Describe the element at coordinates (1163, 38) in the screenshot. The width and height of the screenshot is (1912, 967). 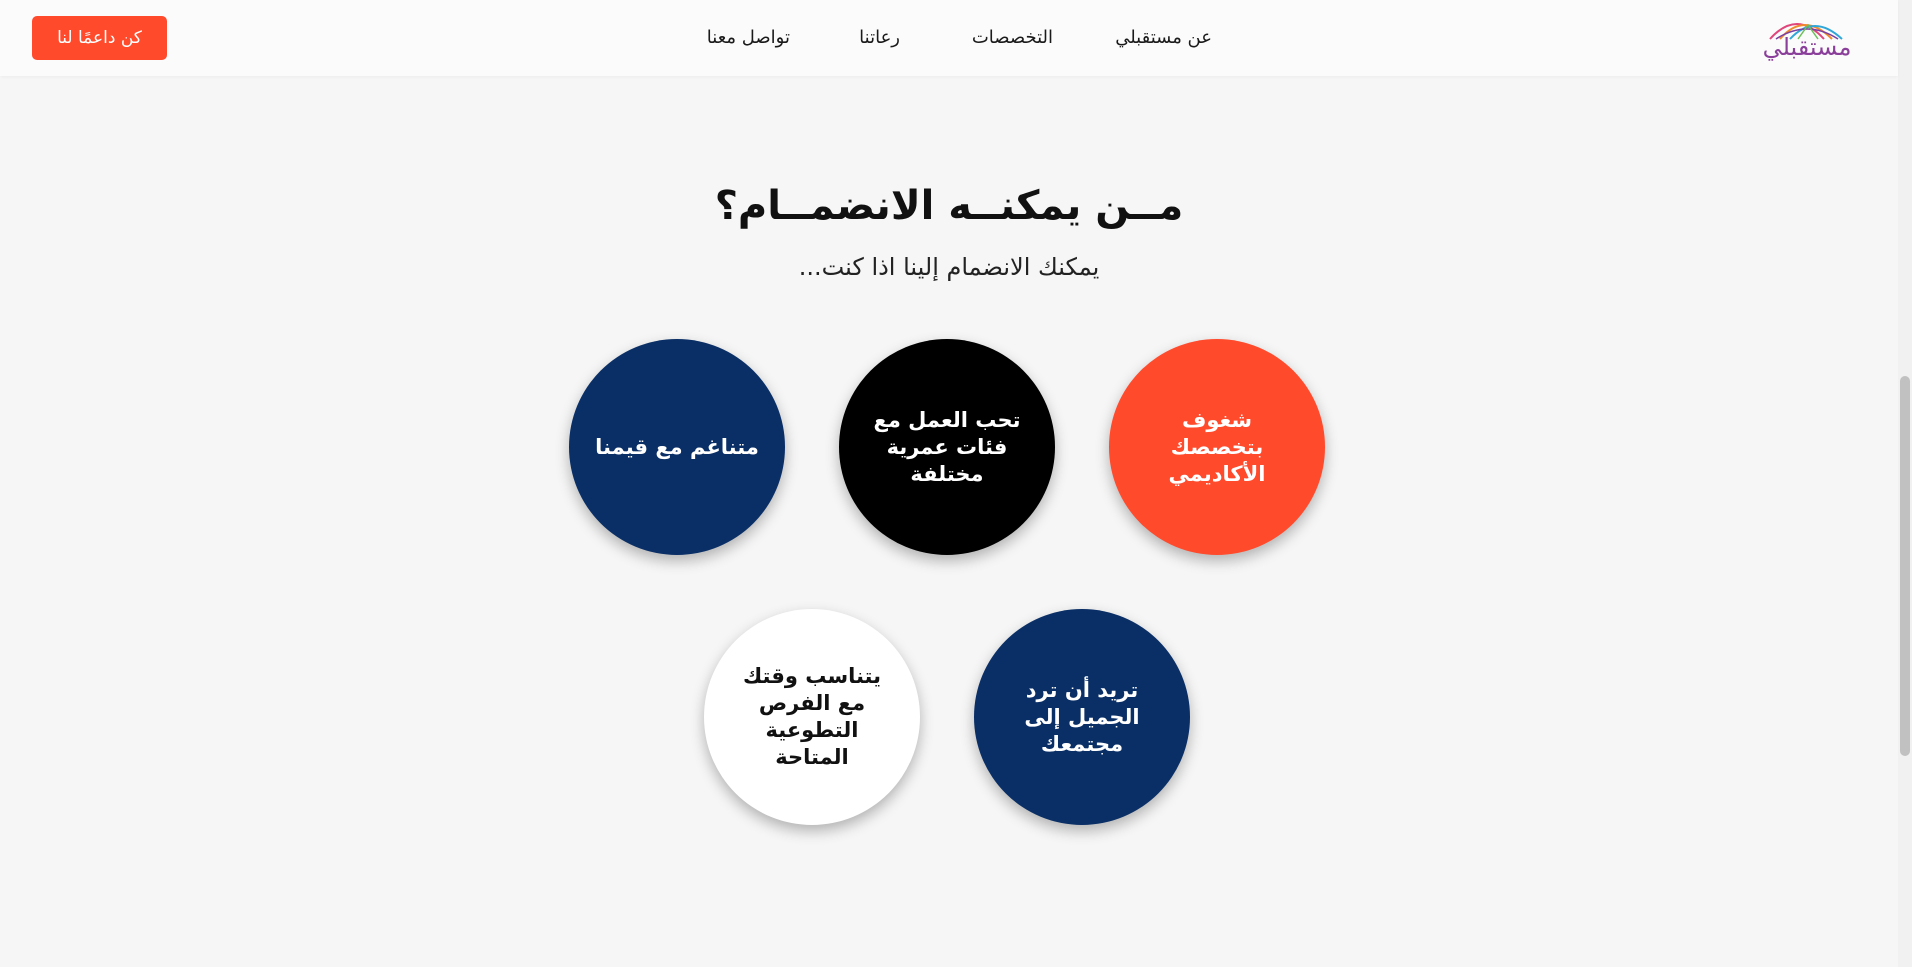
I see `nav-link-about: عن مستقبلي` at that location.